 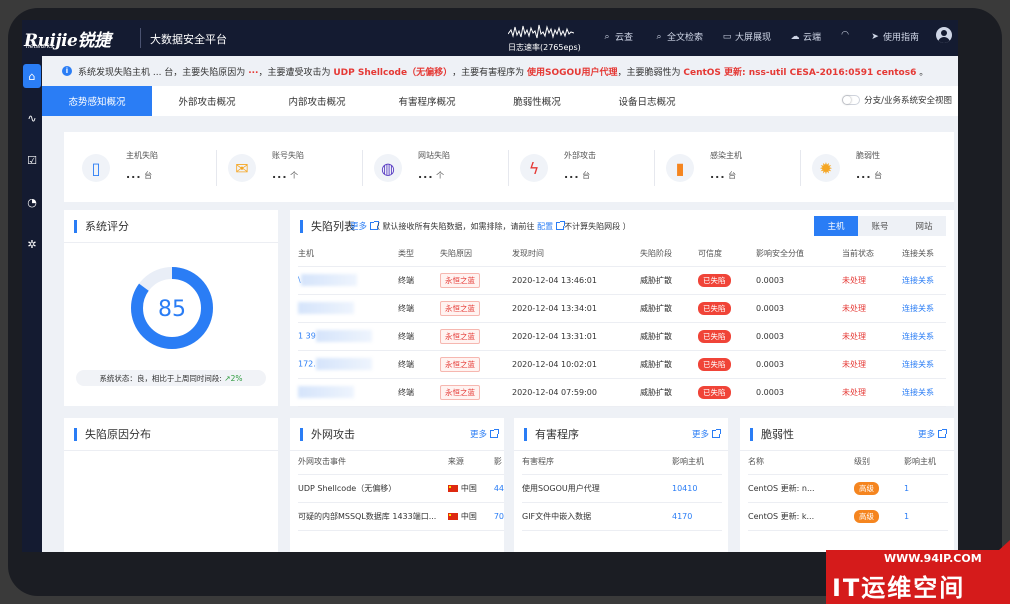 What do you see at coordinates (697, 516) in the screenshot?
I see `count-cell: 4170` at bounding box center [697, 516].